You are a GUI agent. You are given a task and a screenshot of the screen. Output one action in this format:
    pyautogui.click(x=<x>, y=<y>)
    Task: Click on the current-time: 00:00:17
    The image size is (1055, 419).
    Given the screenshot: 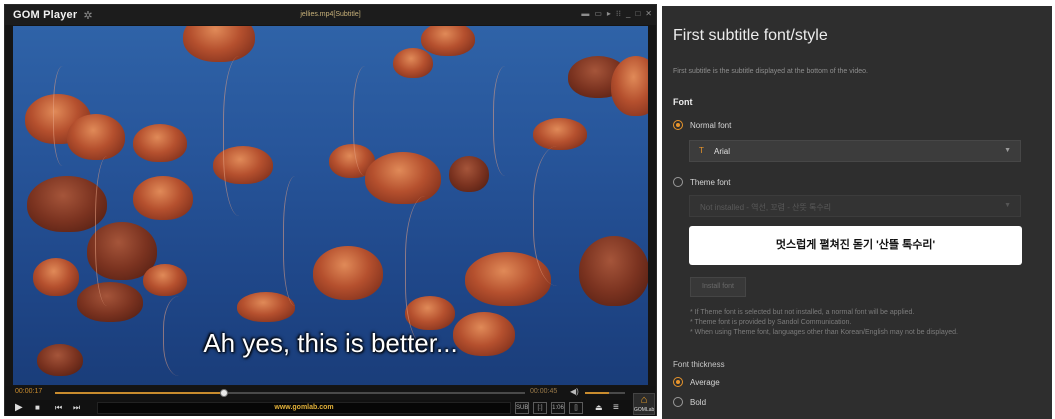 What is the action you would take?
    pyautogui.click(x=29, y=391)
    